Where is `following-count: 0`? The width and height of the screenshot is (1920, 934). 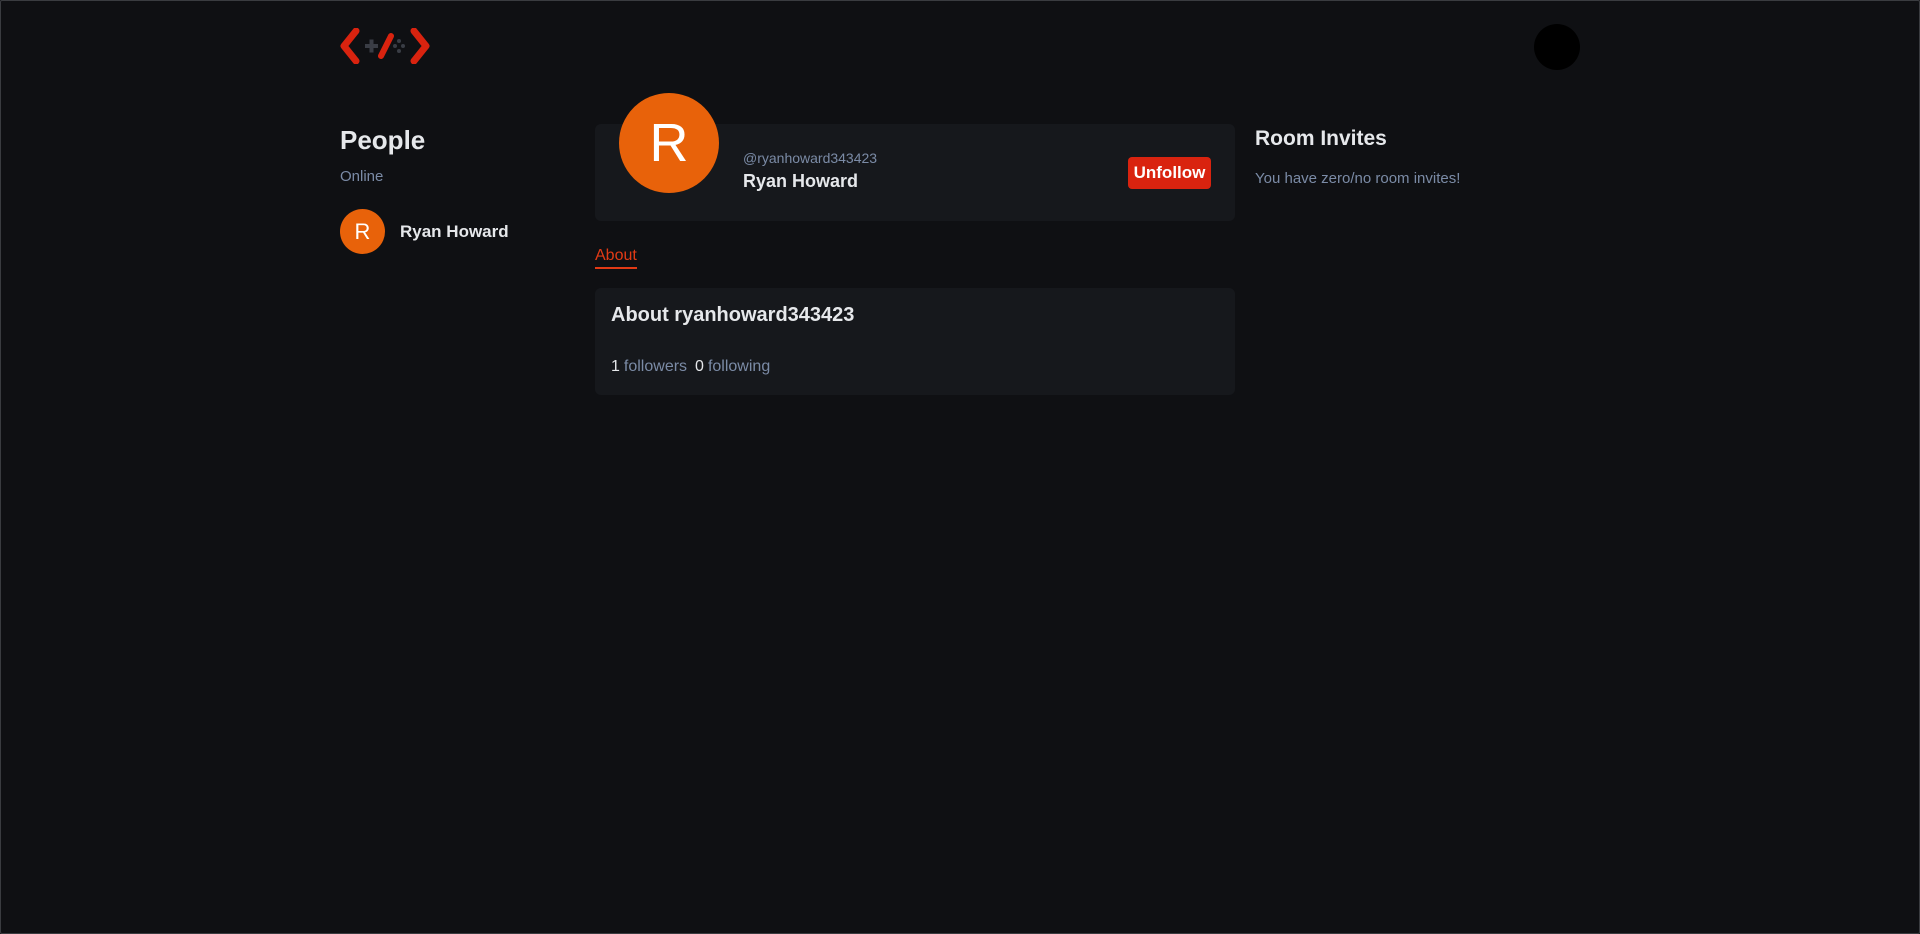
following-count: 0 is located at coordinates (699, 366).